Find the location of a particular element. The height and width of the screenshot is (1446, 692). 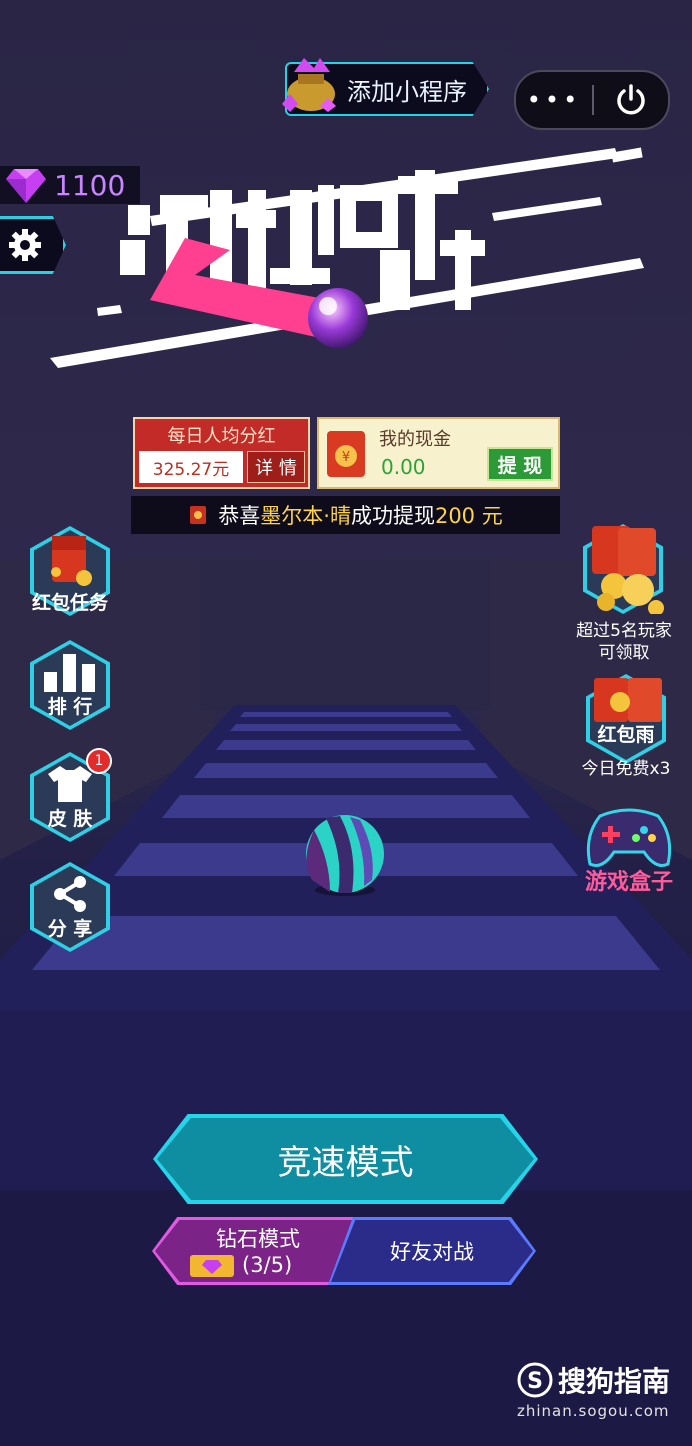

power-icon is located at coordinates (631, 99).